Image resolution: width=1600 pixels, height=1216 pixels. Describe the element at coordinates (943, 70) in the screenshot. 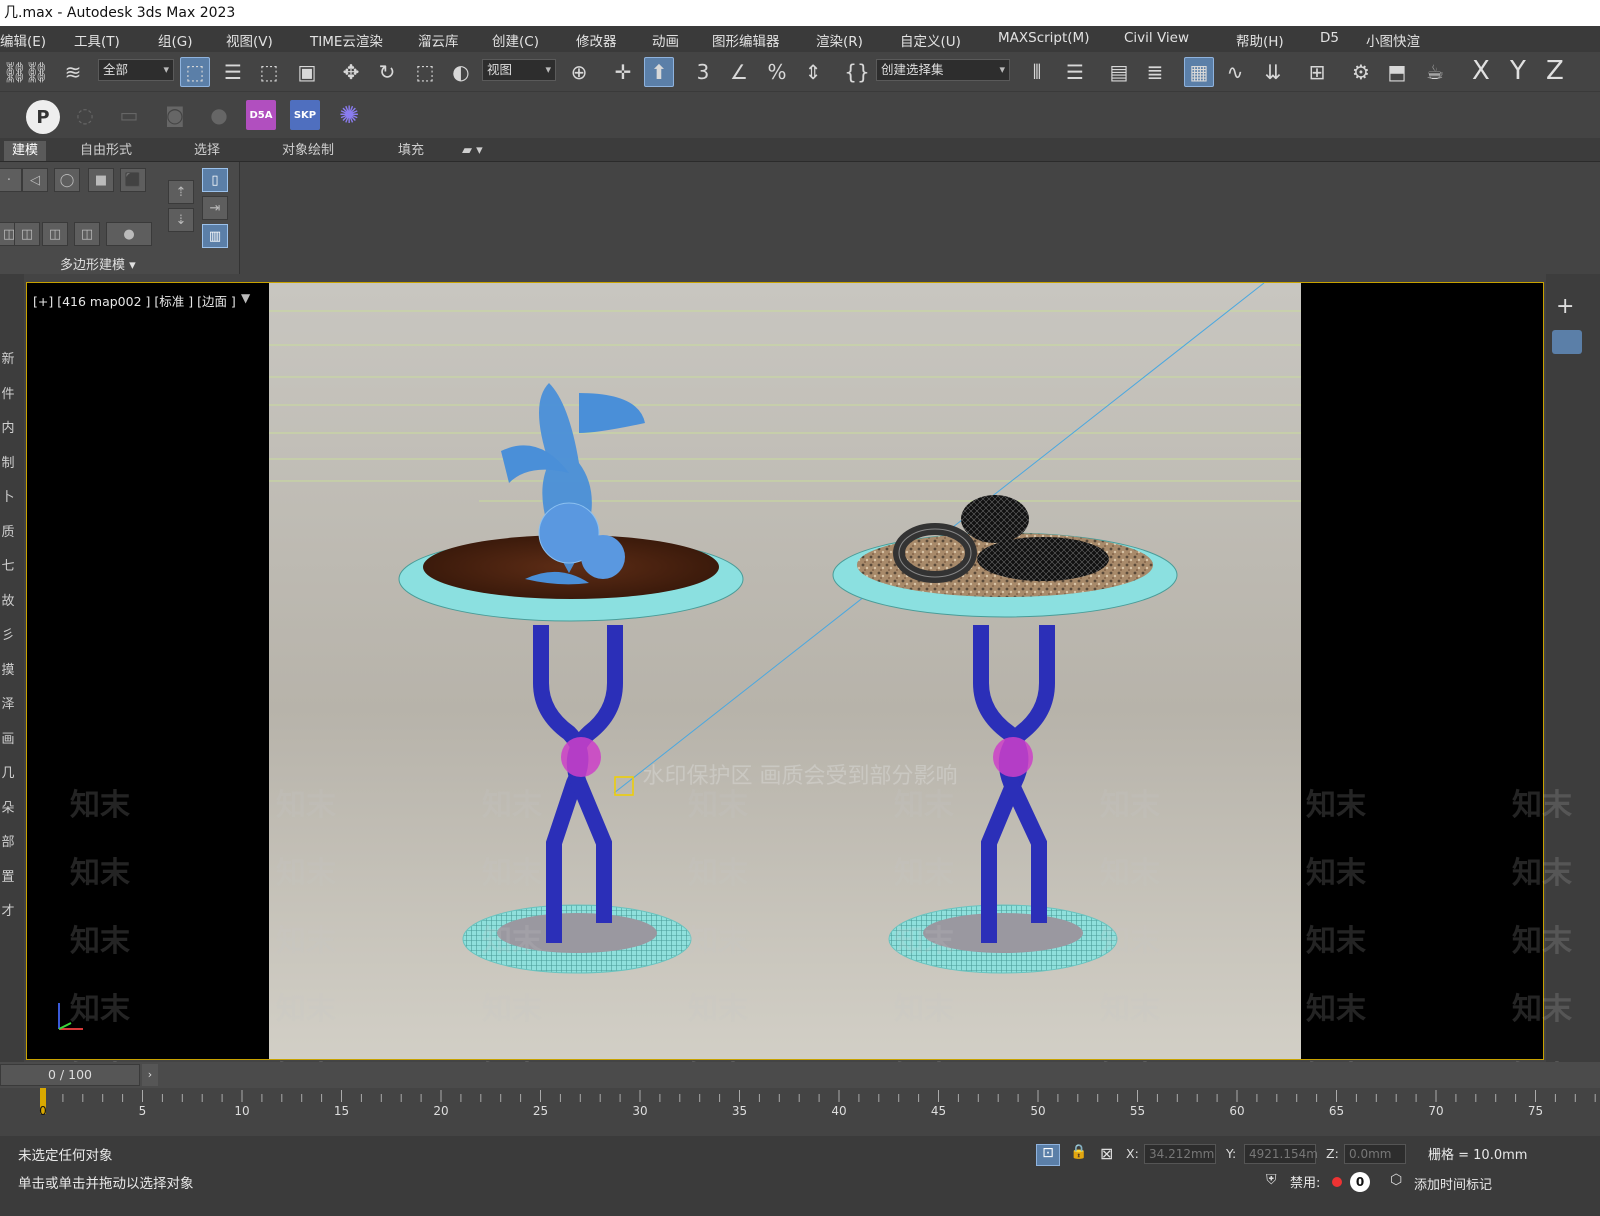

I see `named-selection-dropdown: 创建选择集` at that location.